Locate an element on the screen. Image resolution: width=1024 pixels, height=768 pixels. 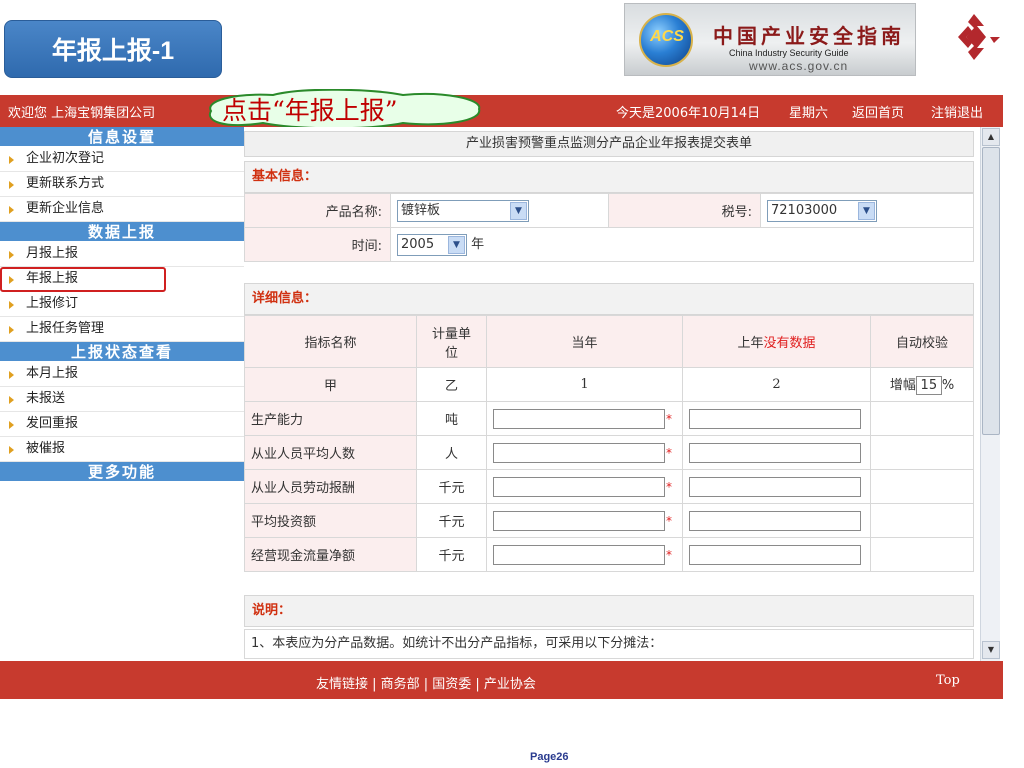
row-name: 经营现金流量净额 is located at coordinates (330, 554).